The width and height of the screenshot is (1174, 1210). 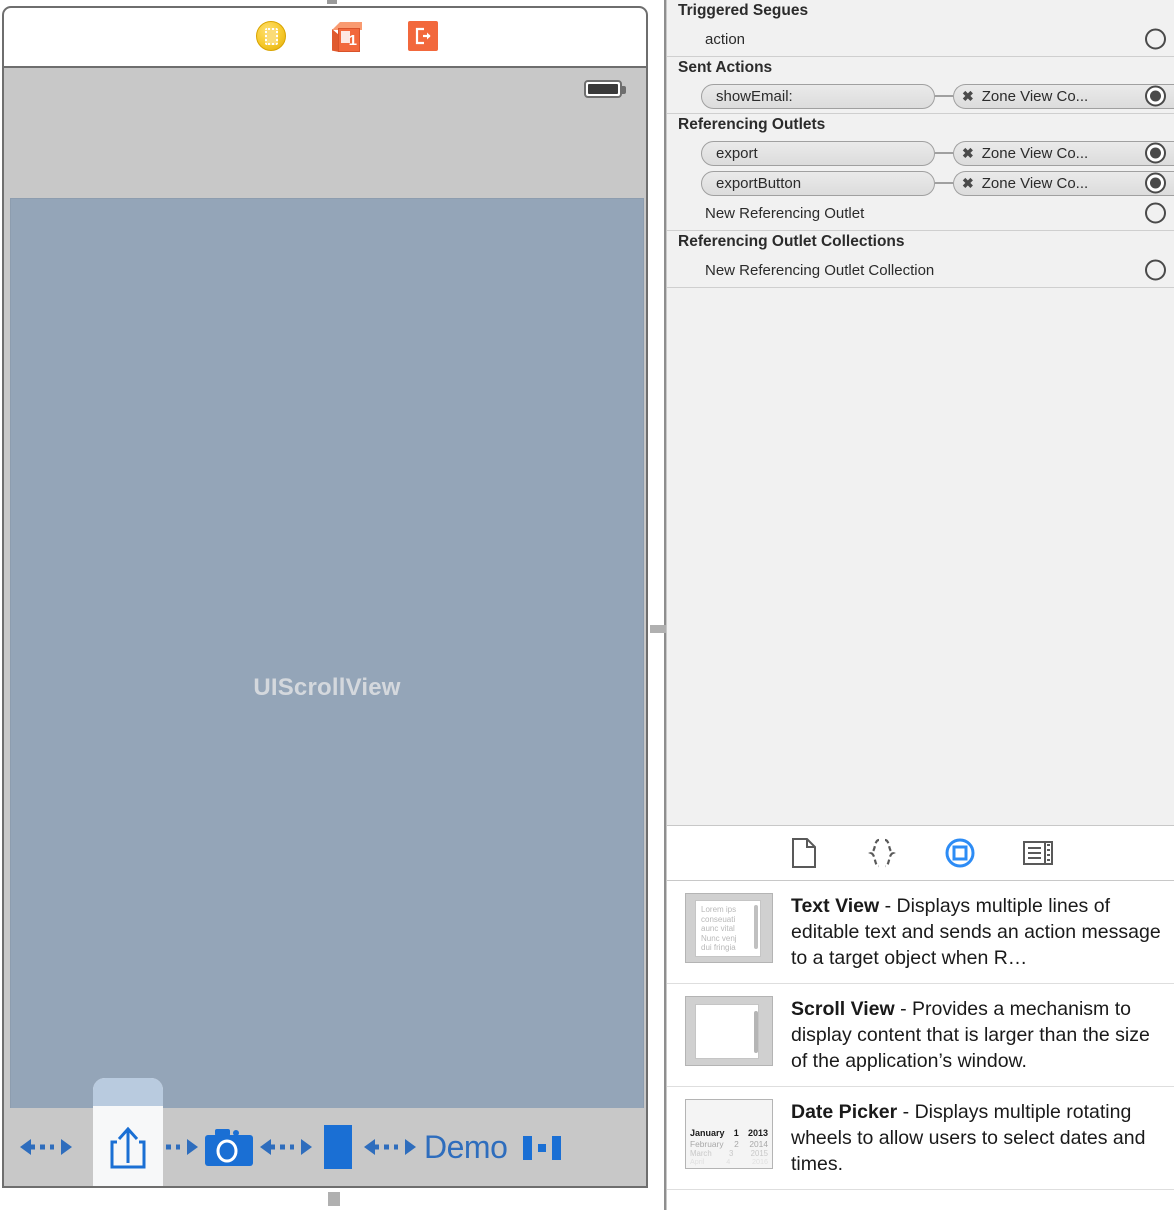 I want to click on vertical-scrollbar-thumb, so click(x=658, y=629).